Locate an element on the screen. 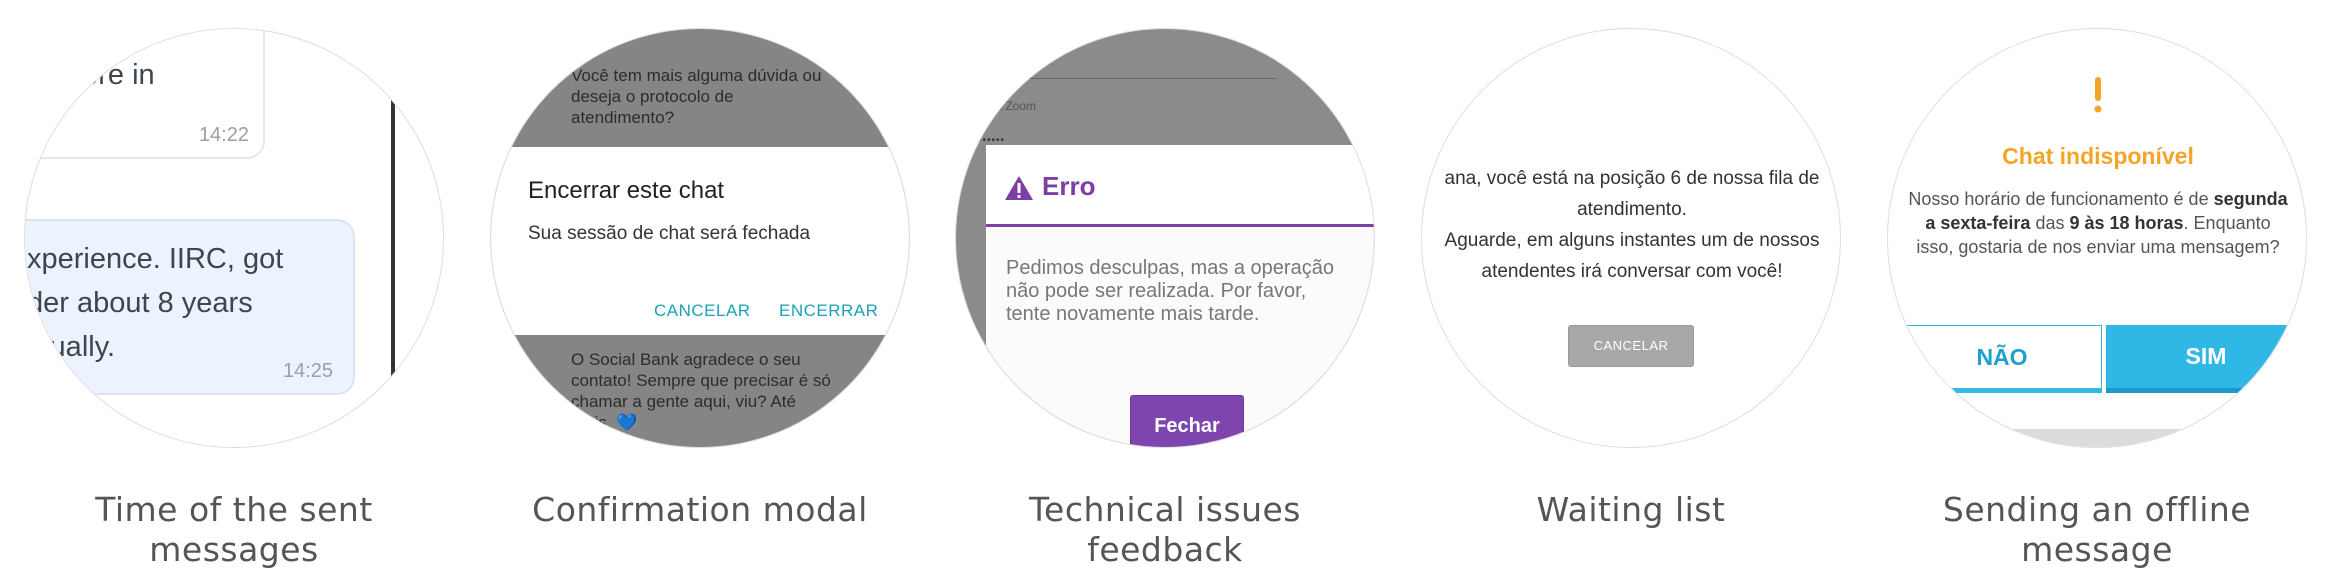  warning-icon is located at coordinates (1019, 188).